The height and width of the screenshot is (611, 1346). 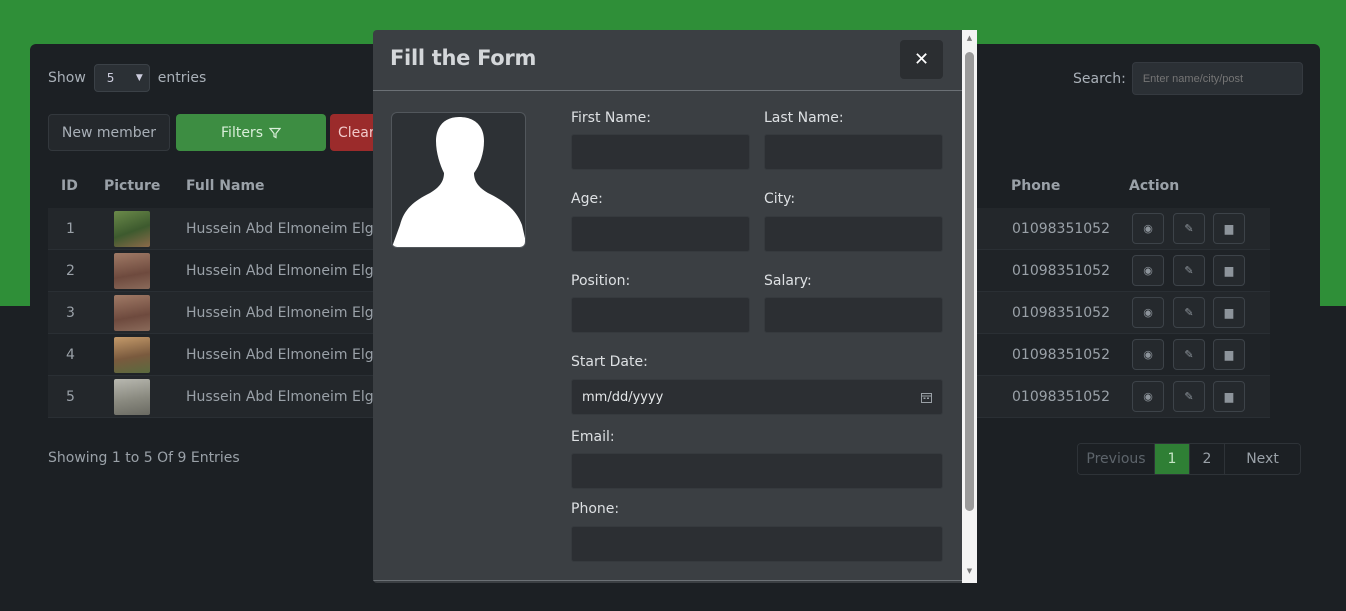 I want to click on city-field, so click(x=853, y=234).